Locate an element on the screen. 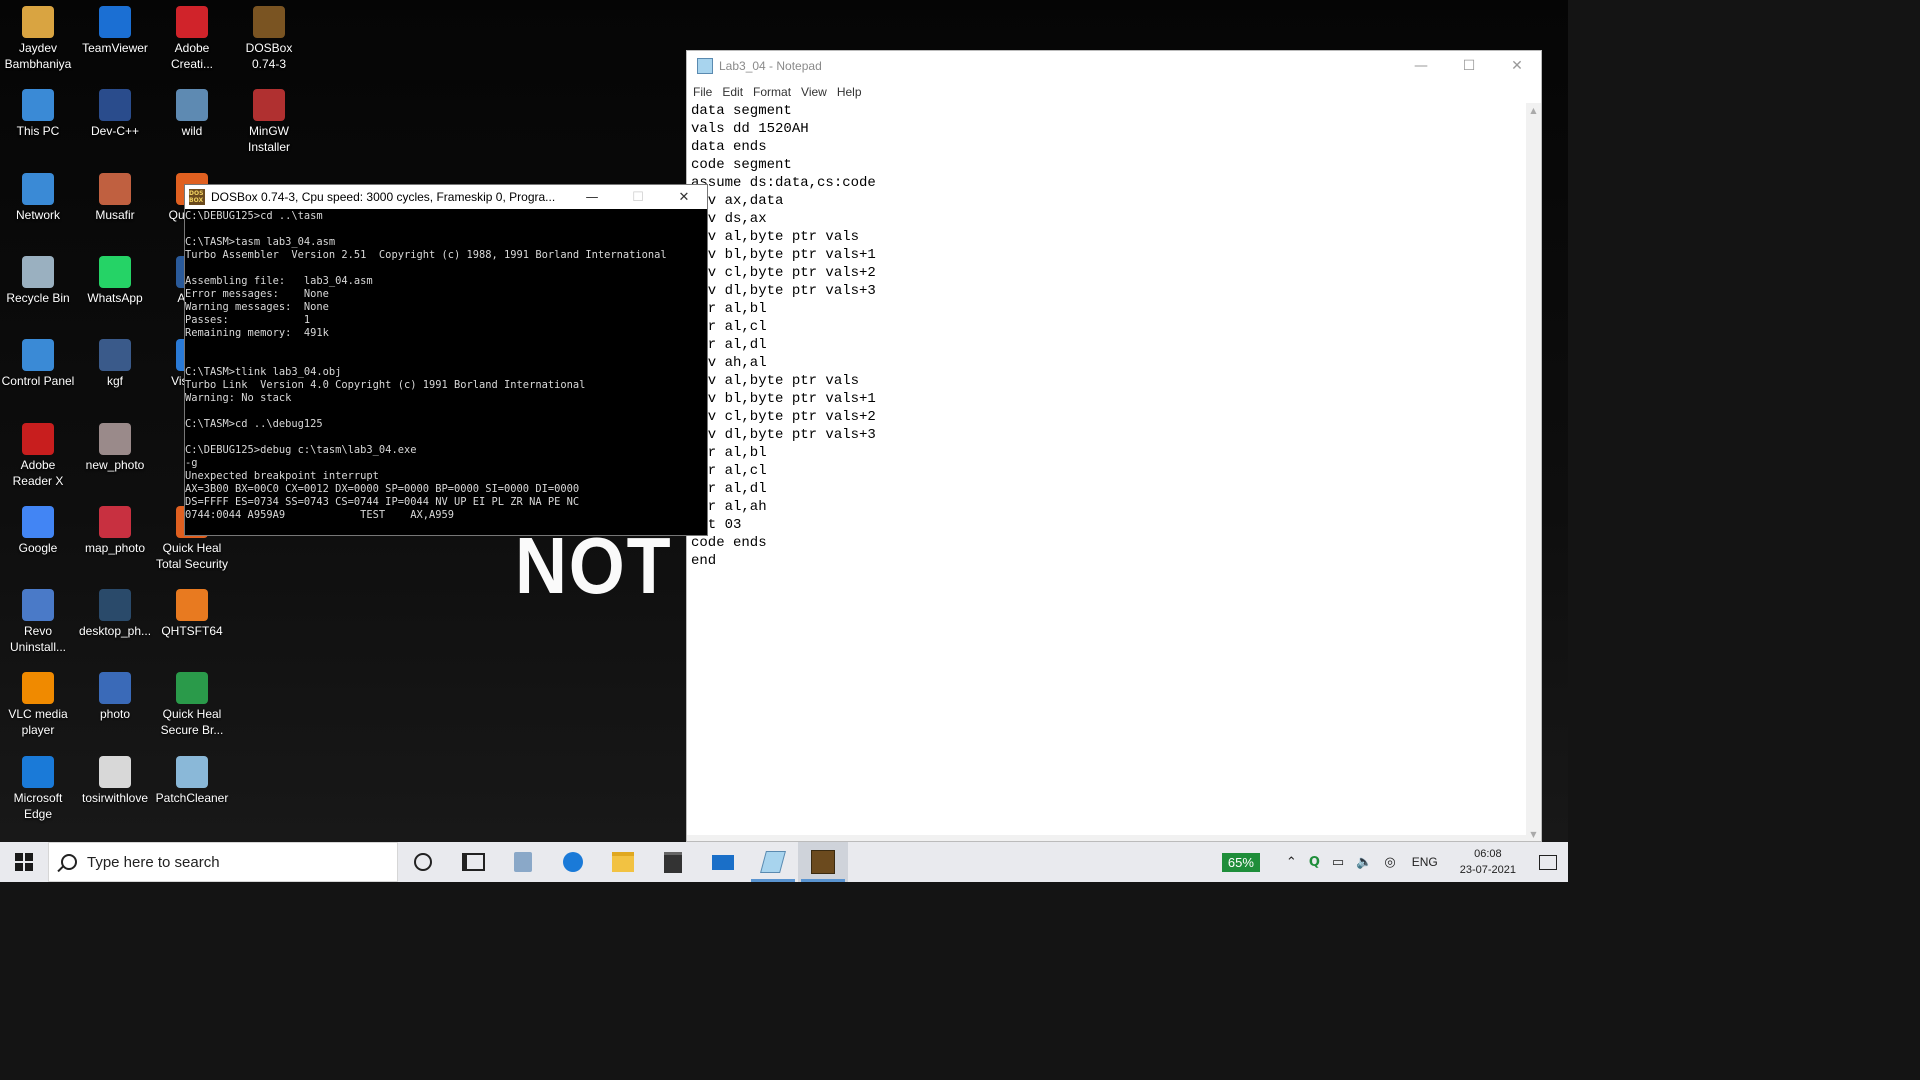  desktop-icon: tosirwithlove is located at coordinates (115, 792).